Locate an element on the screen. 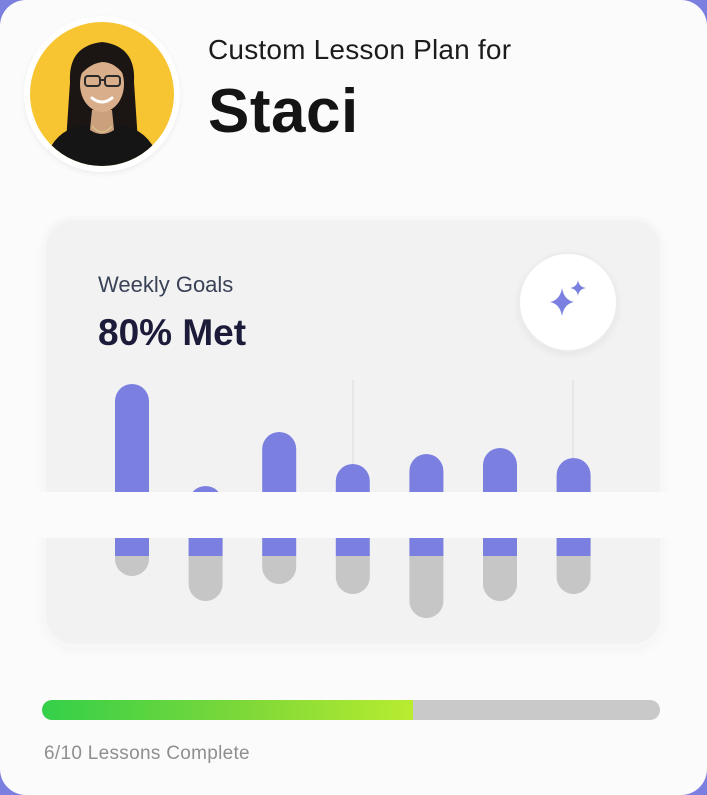  lesson-progress-bar is located at coordinates (351, 710).